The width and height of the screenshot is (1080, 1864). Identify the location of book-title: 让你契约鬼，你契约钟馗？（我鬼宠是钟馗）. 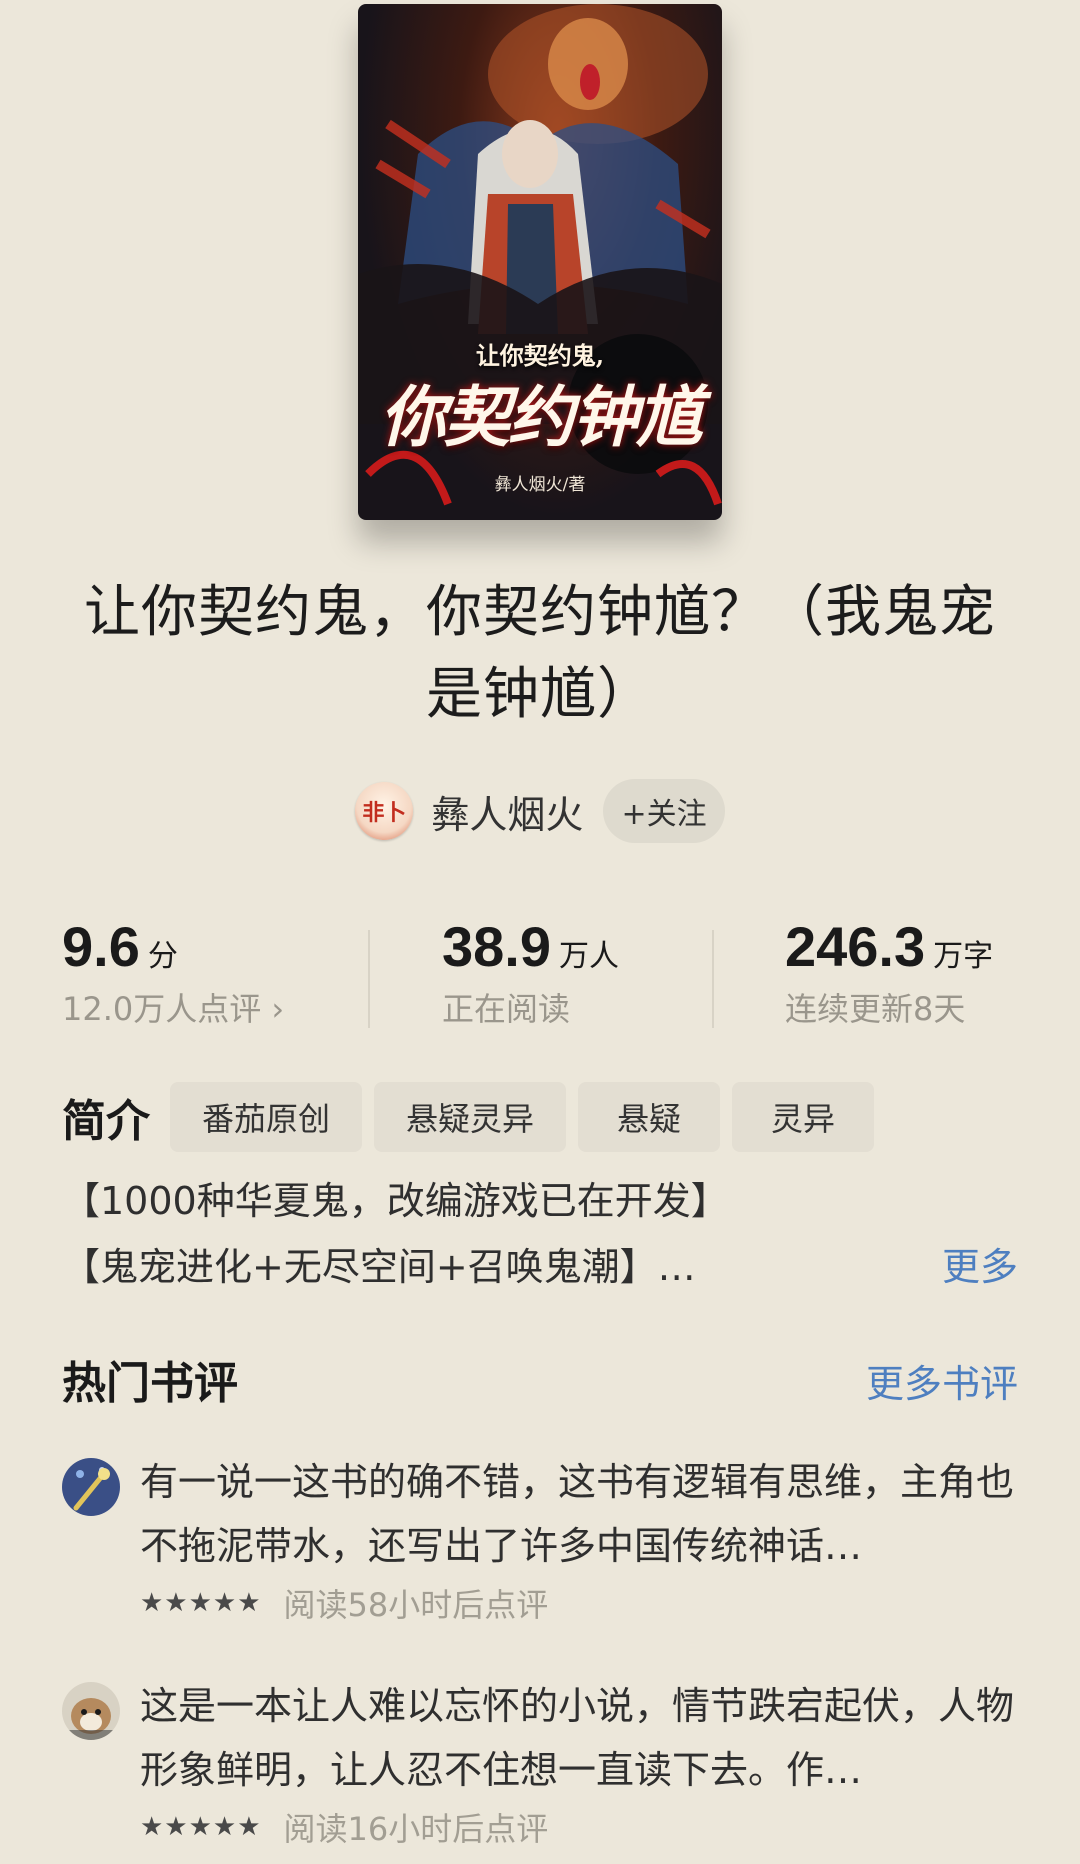
(540, 653).